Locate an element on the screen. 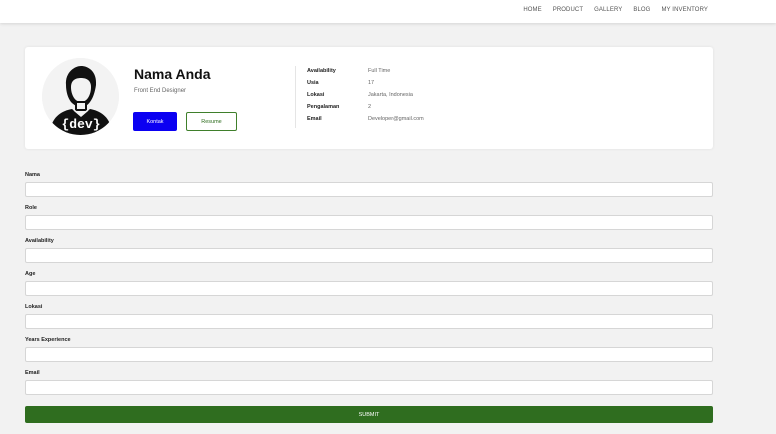  nama-label: Nama is located at coordinates (32, 175).